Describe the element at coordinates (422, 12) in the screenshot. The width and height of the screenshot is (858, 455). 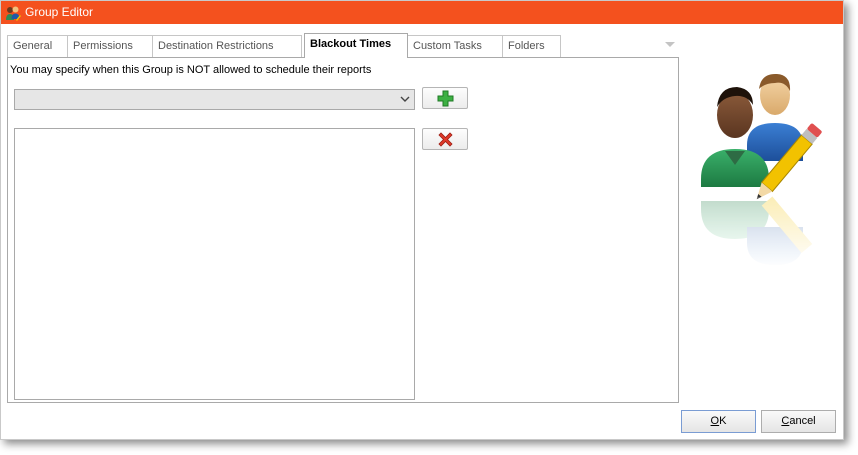
I see `title-bar: Group Editor` at that location.